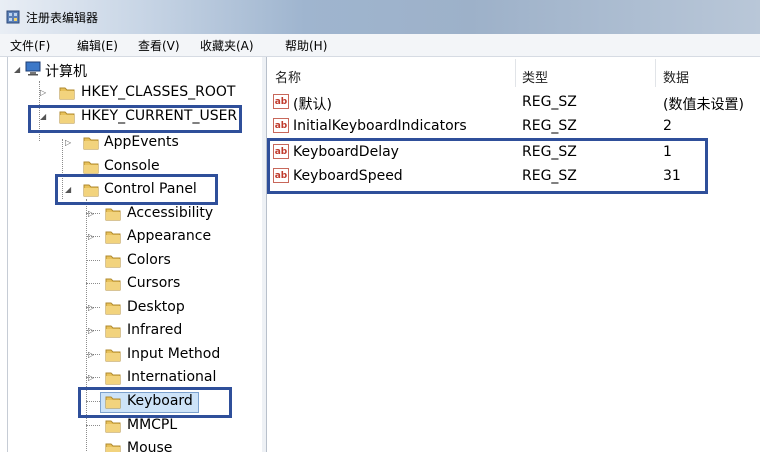 The height and width of the screenshot is (452, 760). I want to click on tree-item-input-method: ▷ Input Method, so click(133, 355).